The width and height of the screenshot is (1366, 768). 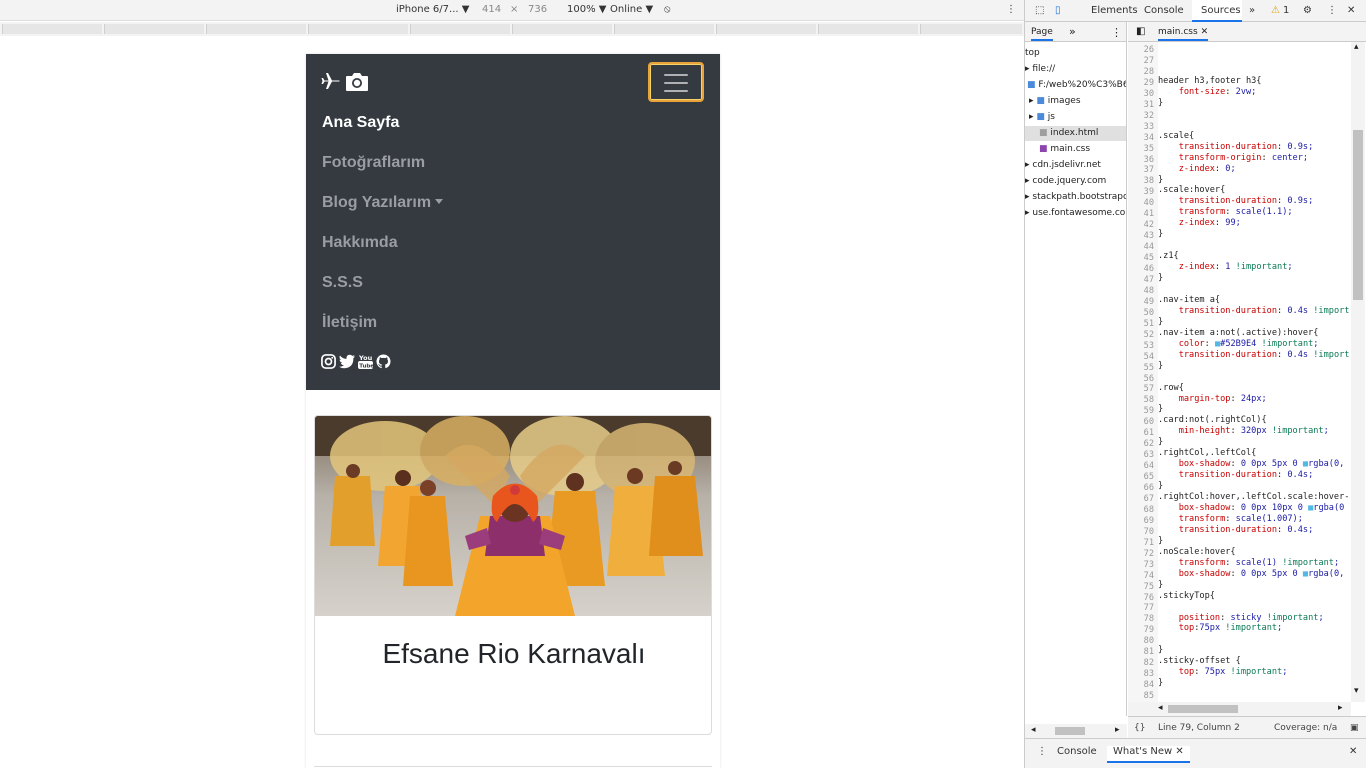 What do you see at coordinates (1149, 674) in the screenshot?
I see `line-number: 83` at bounding box center [1149, 674].